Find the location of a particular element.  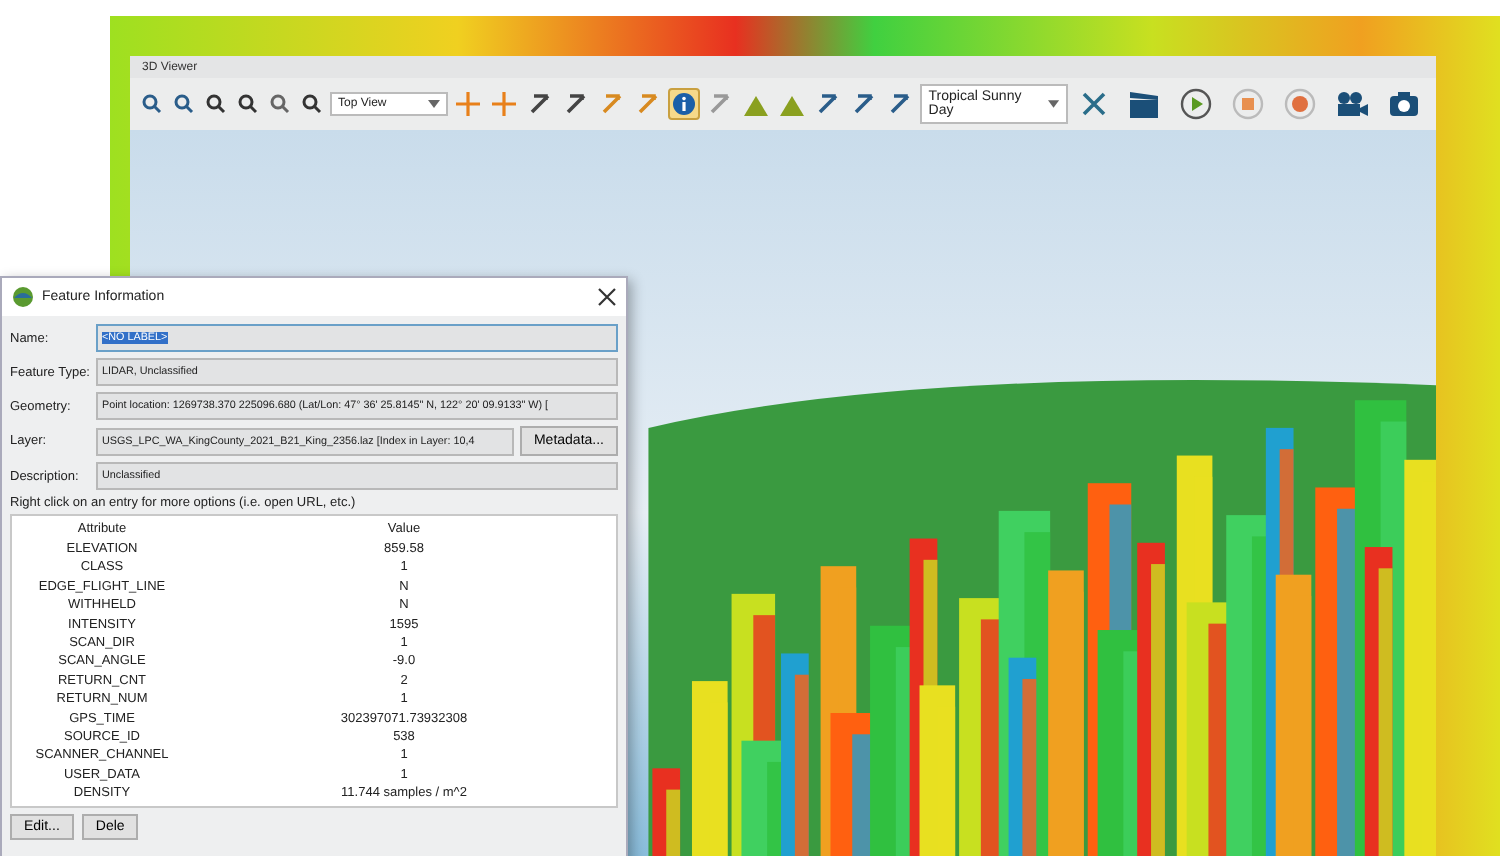

zoom-in-icon is located at coordinates (152, 104).